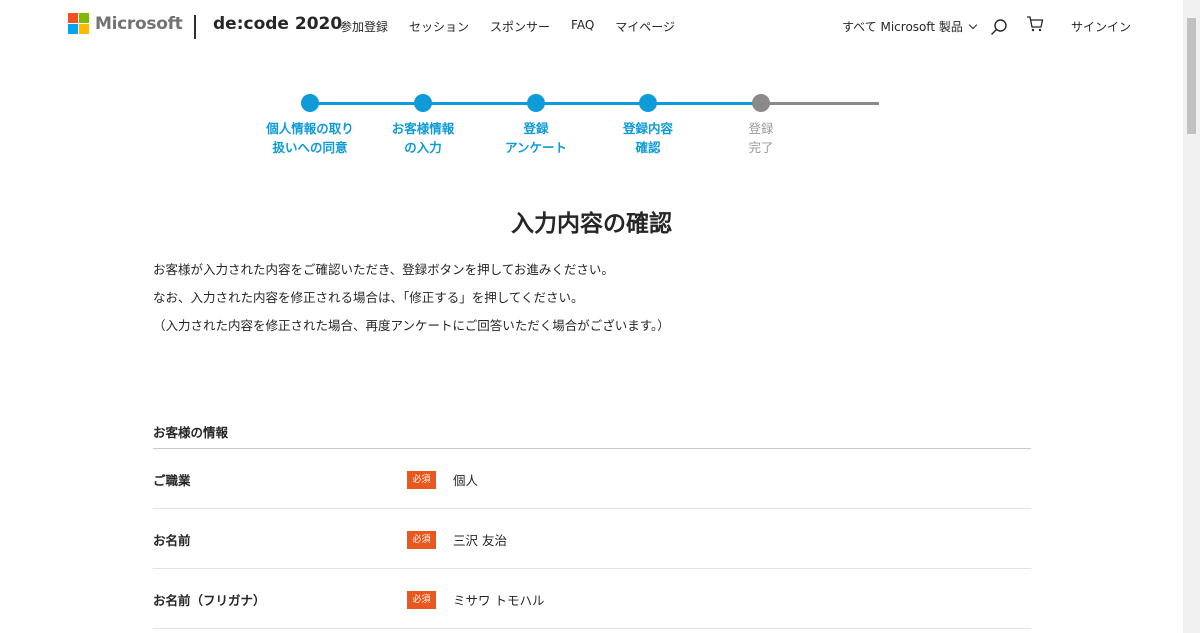 The image size is (1200, 633). I want to click on section-title: お客様の情報, so click(191, 432).